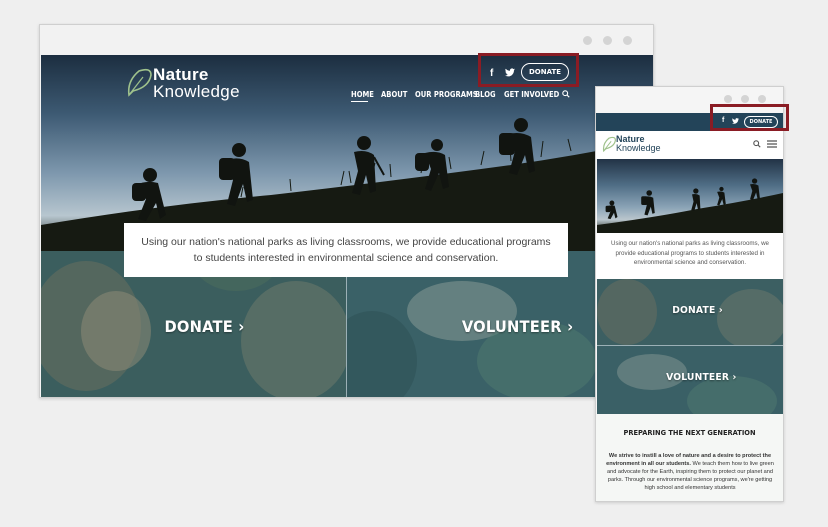 This screenshot has width=828, height=527. Describe the element at coordinates (204, 326) in the screenshot. I see `donate-cta: DONATE ›` at that location.